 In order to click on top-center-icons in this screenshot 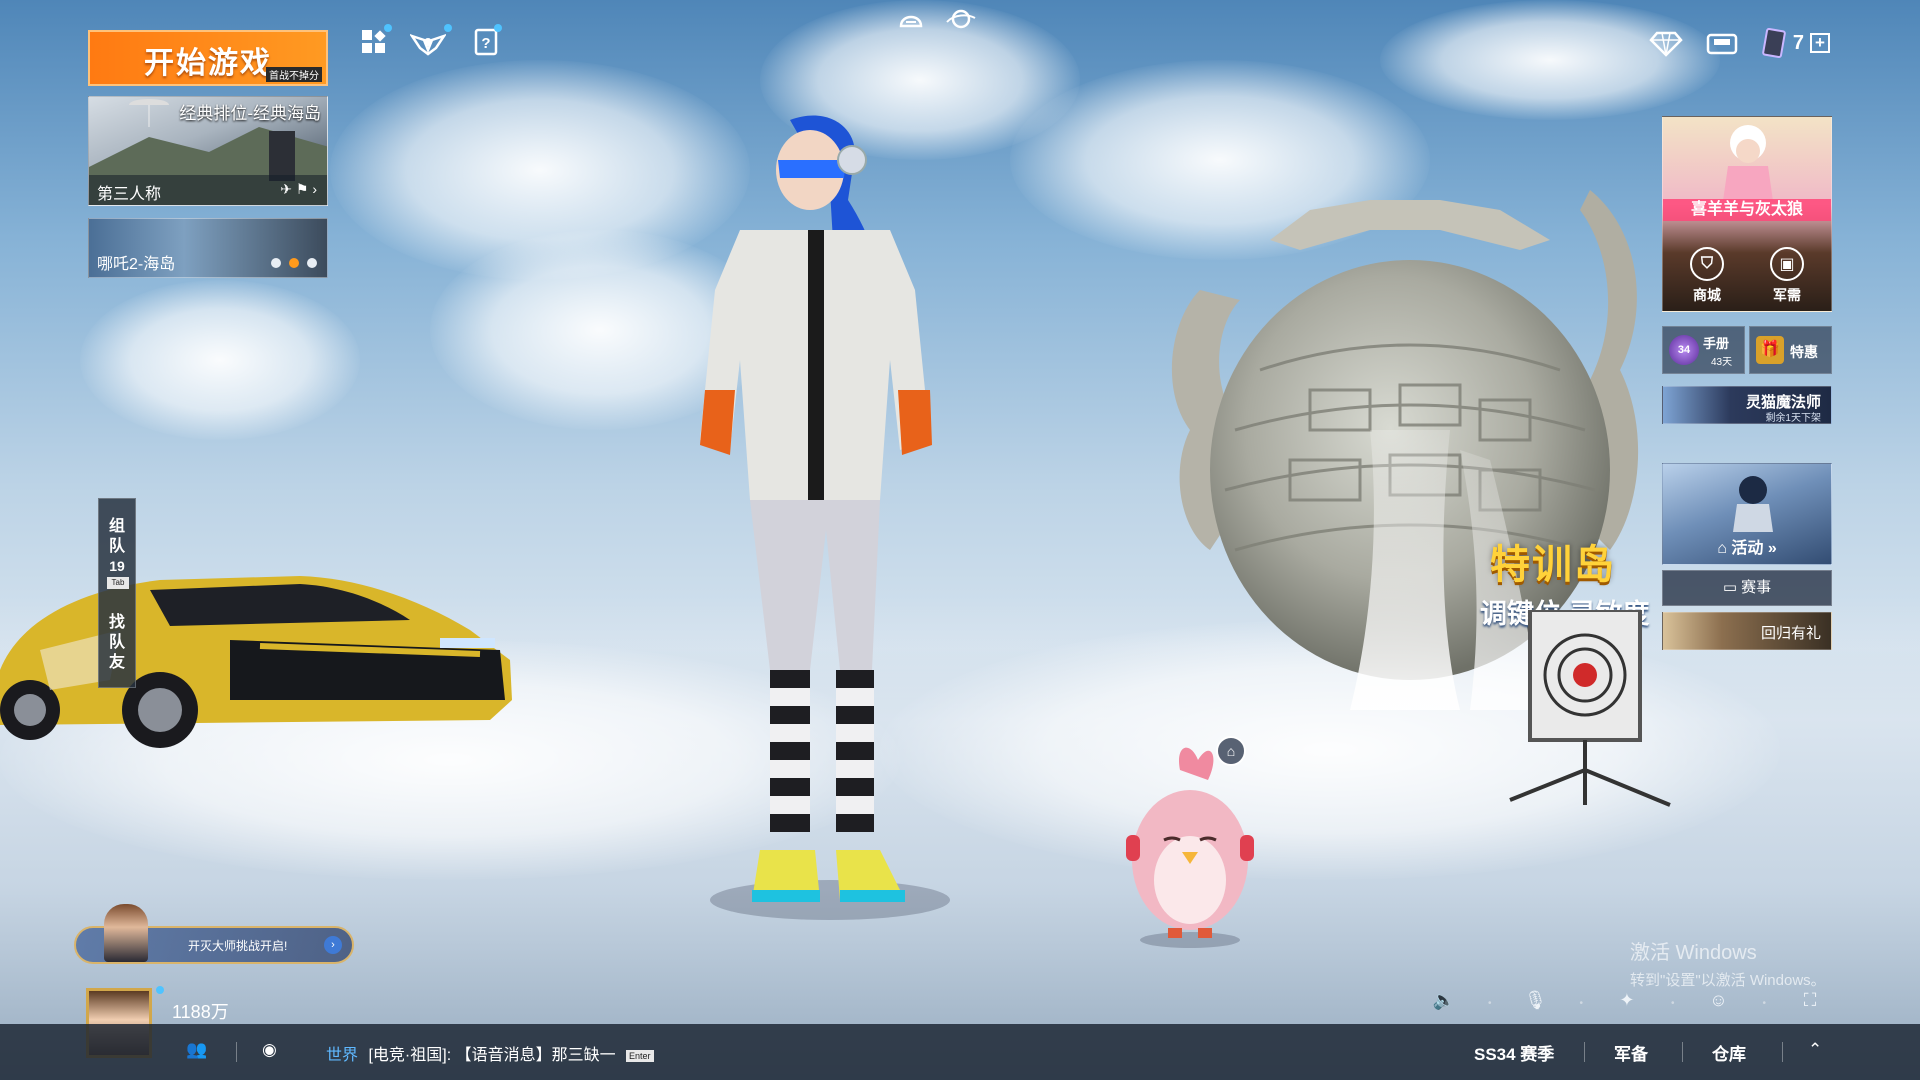, I will do `click(937, 19)`.